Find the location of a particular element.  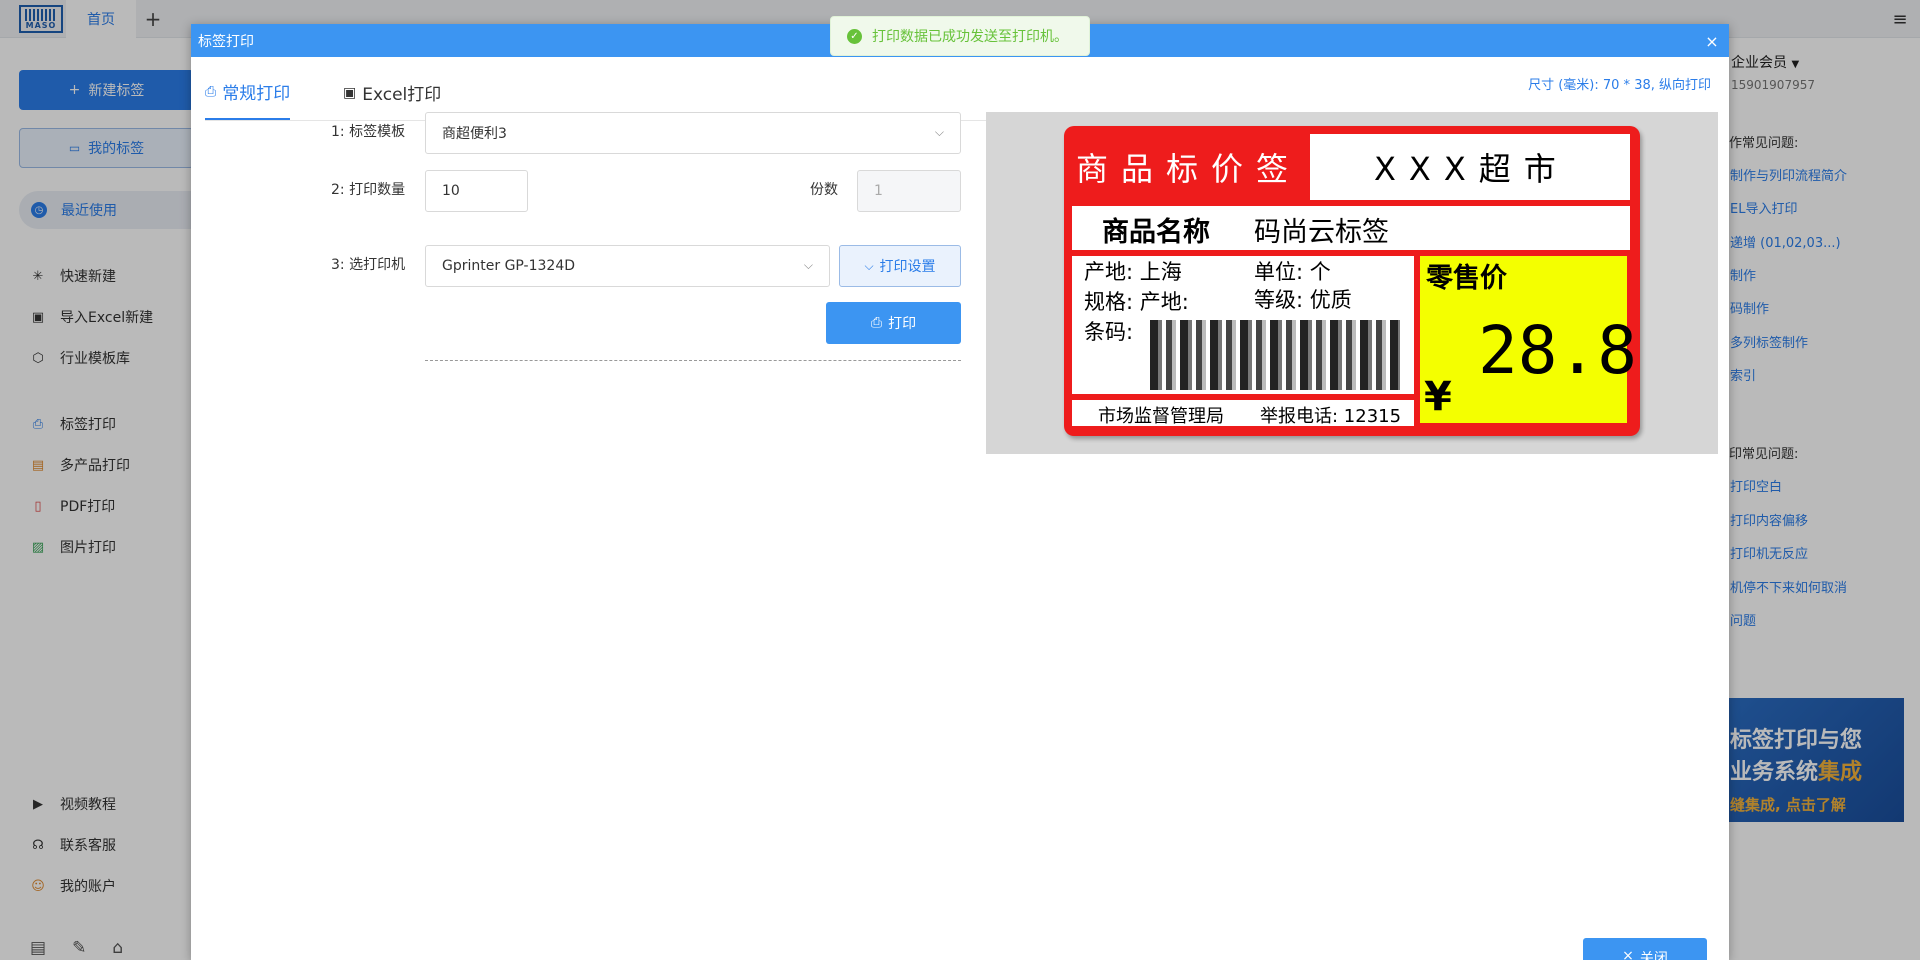

check-circle-icon: ✓ is located at coordinates (854, 36).